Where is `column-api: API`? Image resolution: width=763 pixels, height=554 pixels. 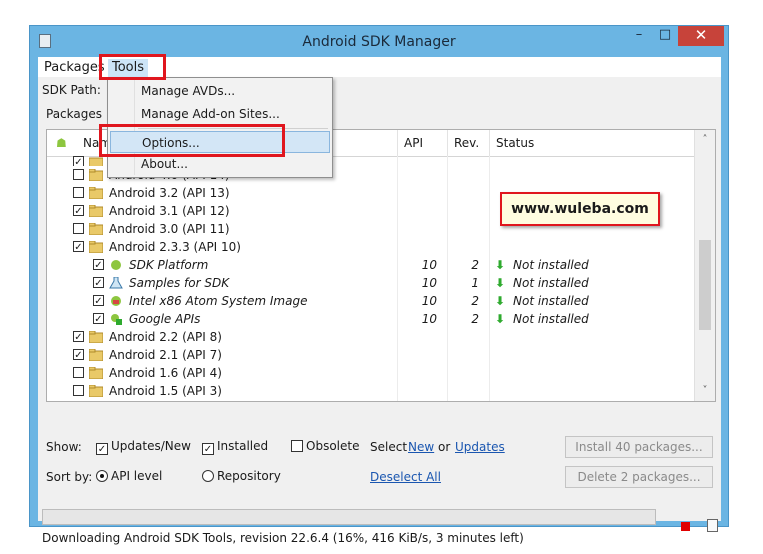 column-api: API is located at coordinates (422, 143).